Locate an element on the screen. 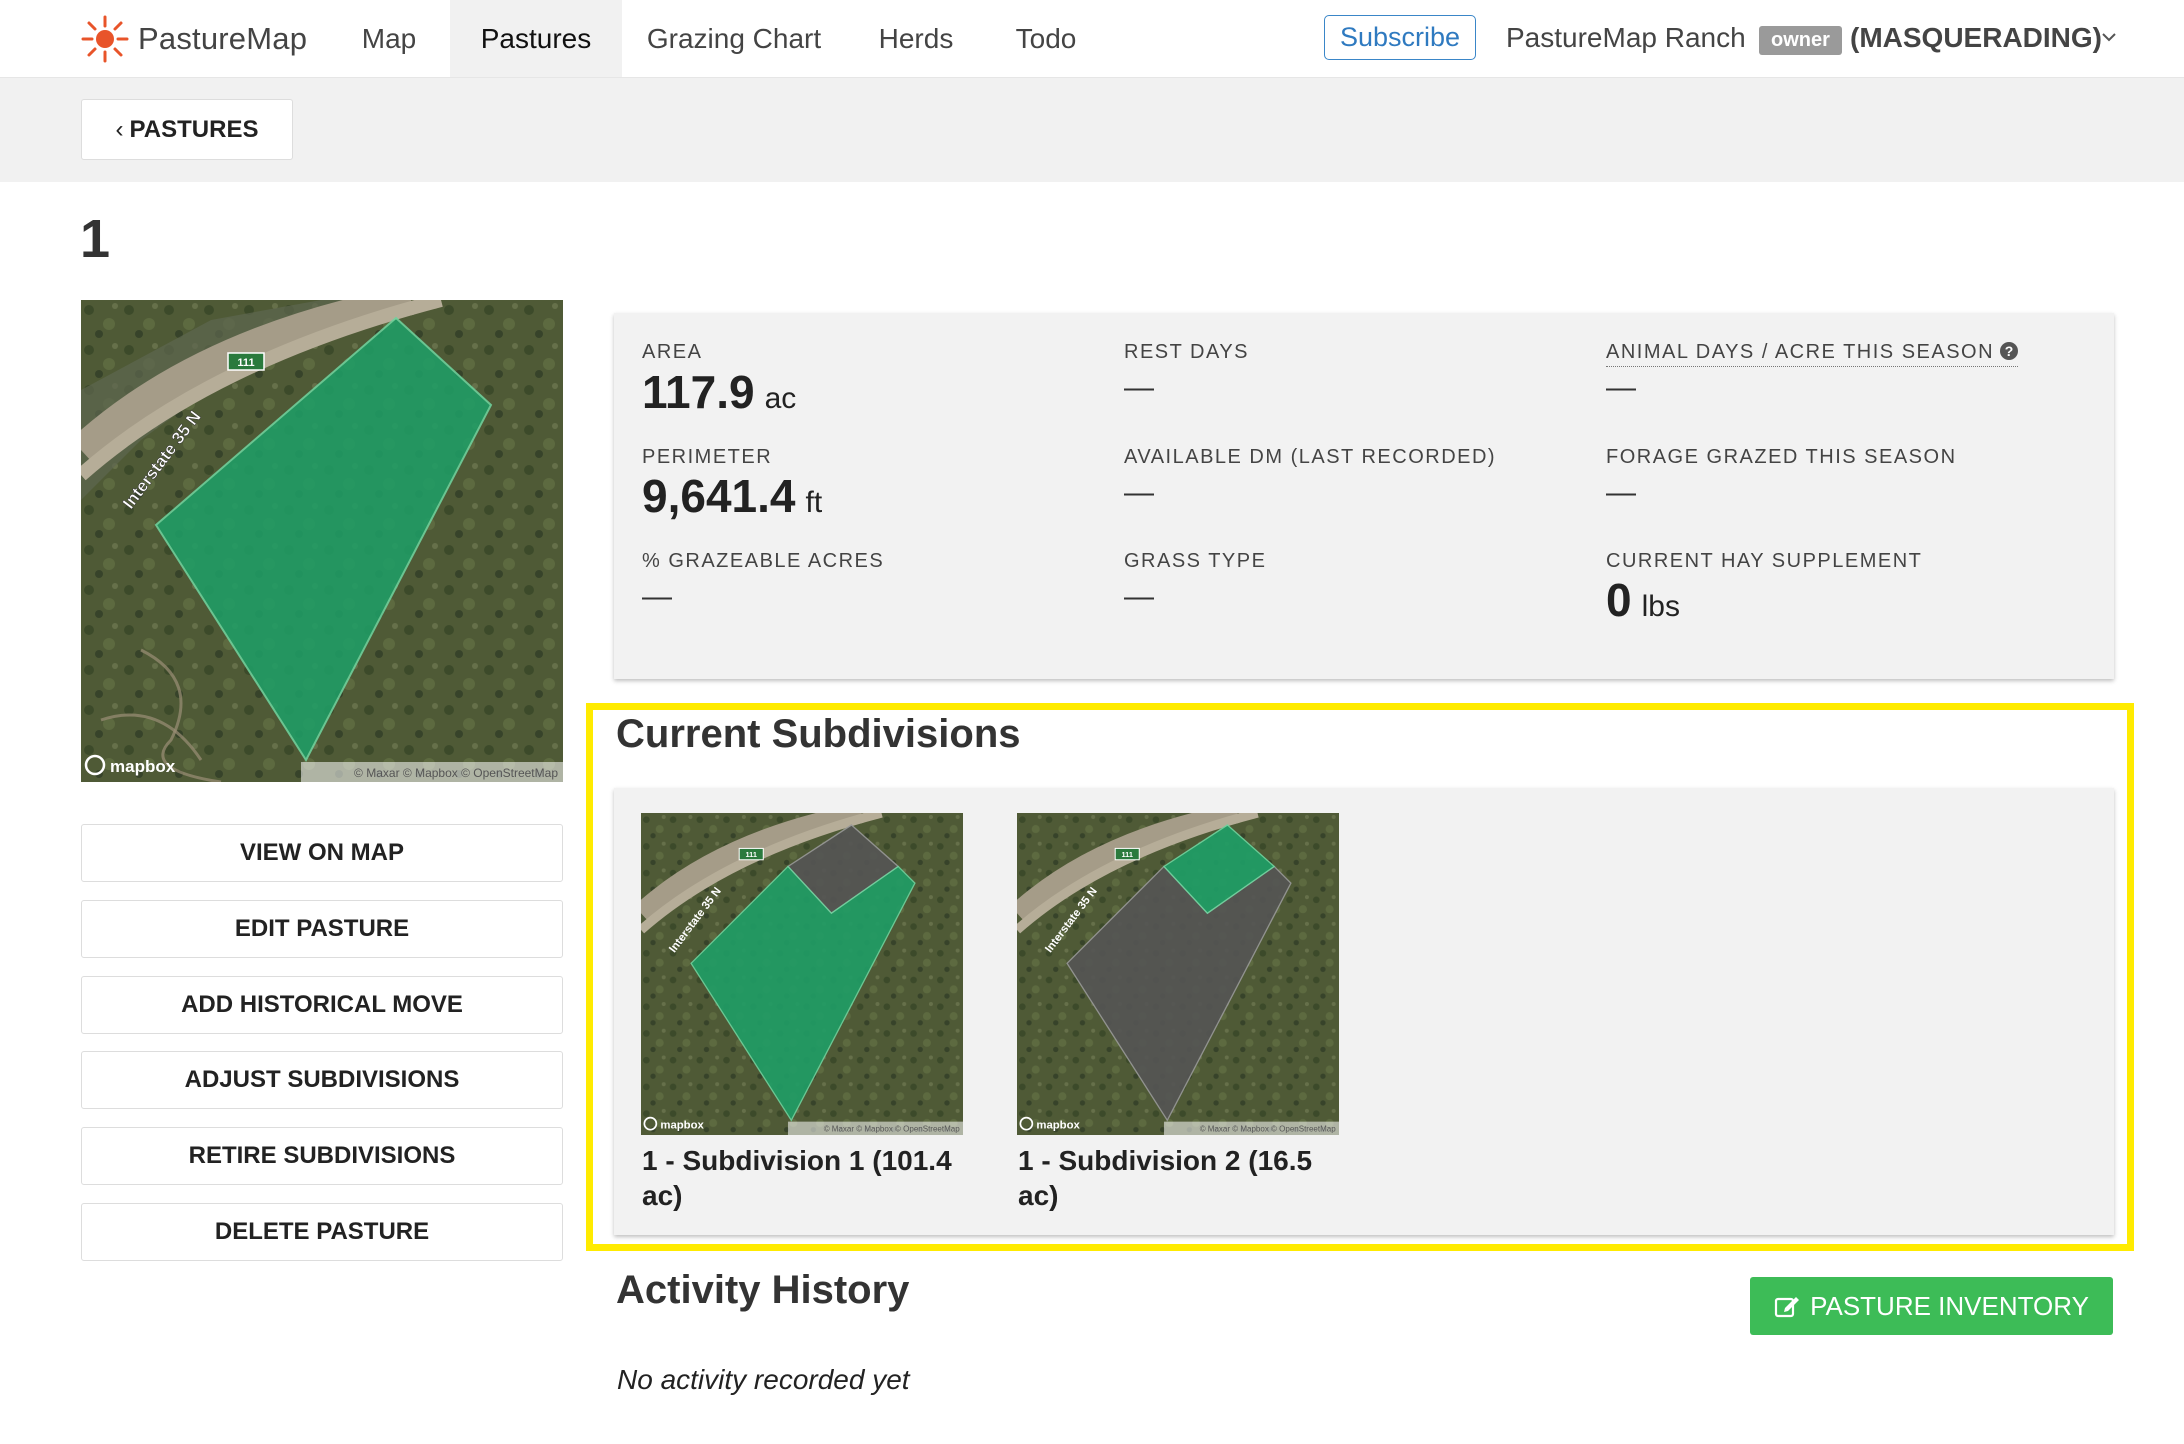 This screenshot has width=2184, height=1444. nav-tab-grazing-chart: Grazing Chart is located at coordinates (734, 38).